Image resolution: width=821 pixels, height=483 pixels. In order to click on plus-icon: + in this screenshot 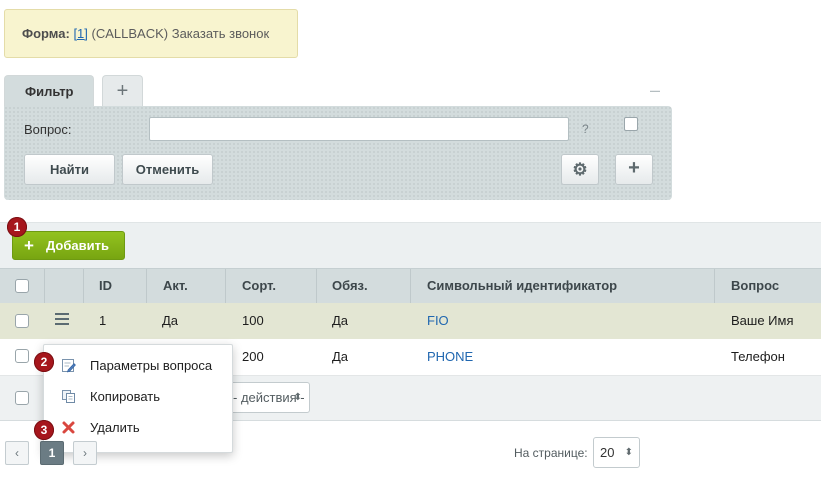, I will do `click(29, 245)`.